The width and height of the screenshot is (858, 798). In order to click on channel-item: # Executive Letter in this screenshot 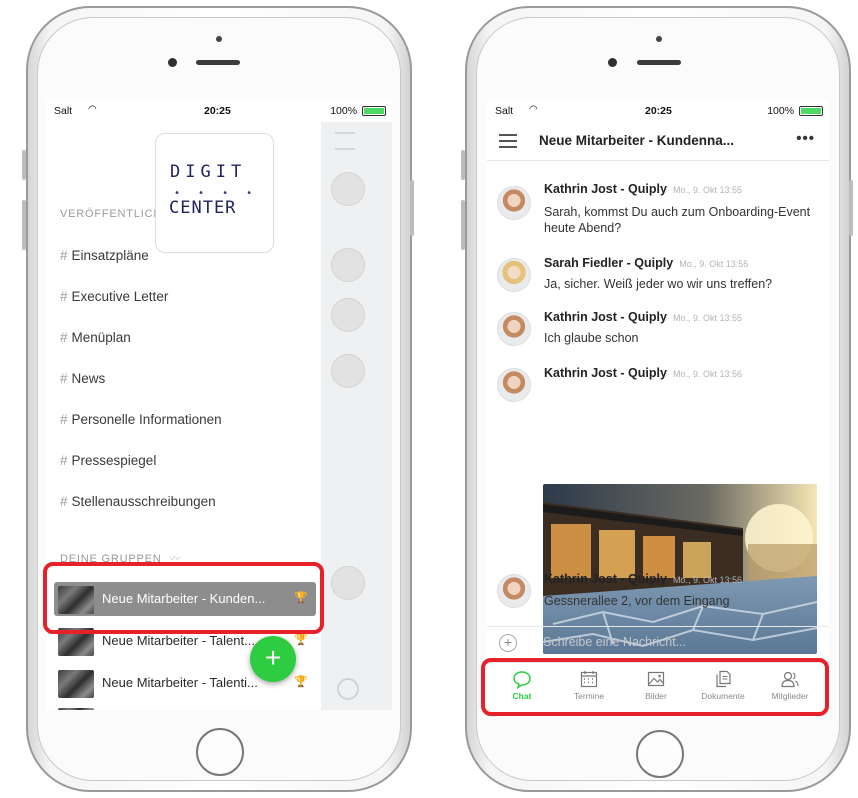, I will do `click(114, 296)`.